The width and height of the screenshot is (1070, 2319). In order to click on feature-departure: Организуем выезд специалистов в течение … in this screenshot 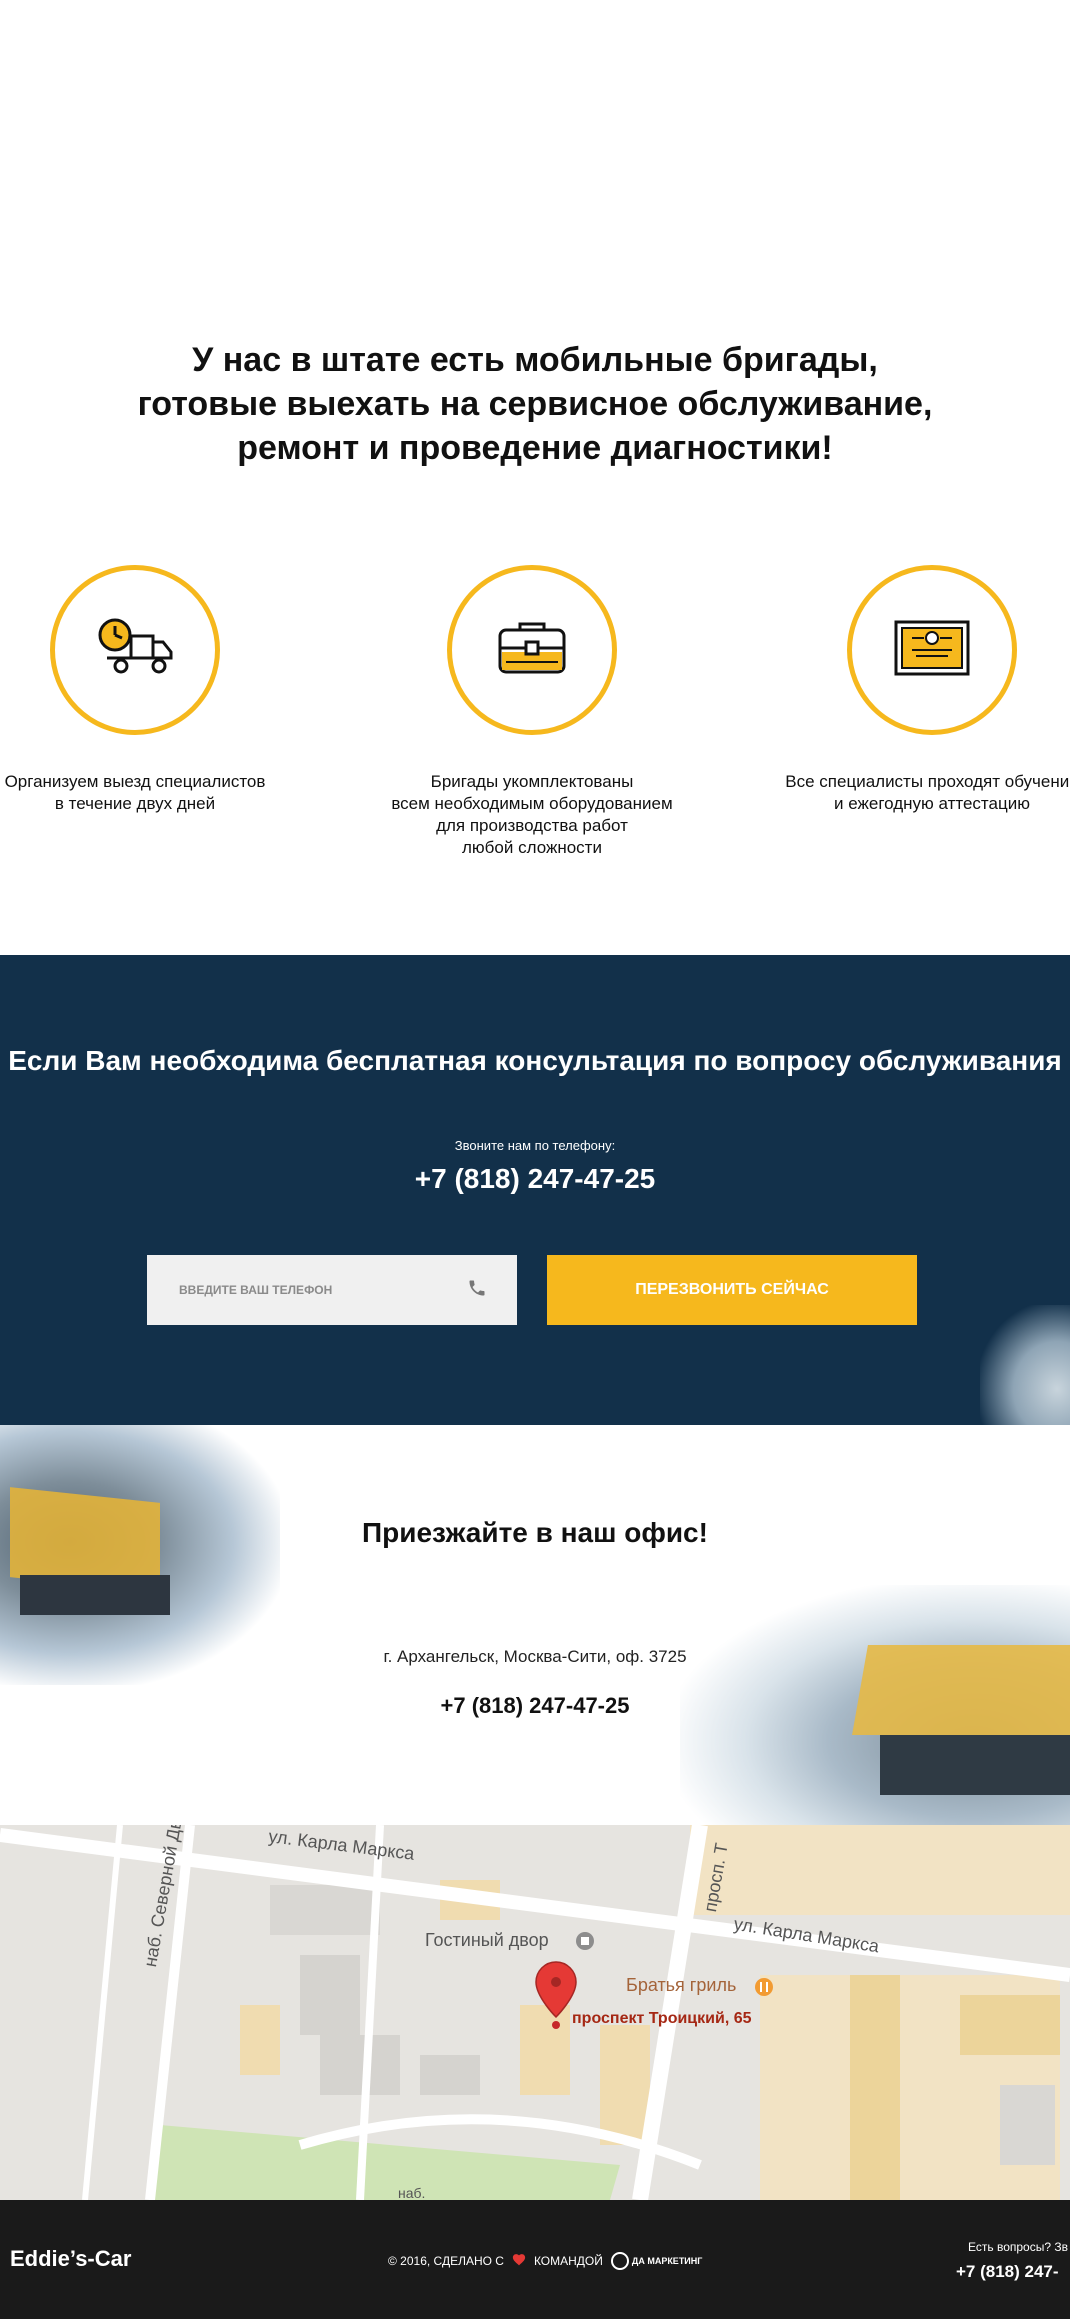, I will do `click(157, 690)`.